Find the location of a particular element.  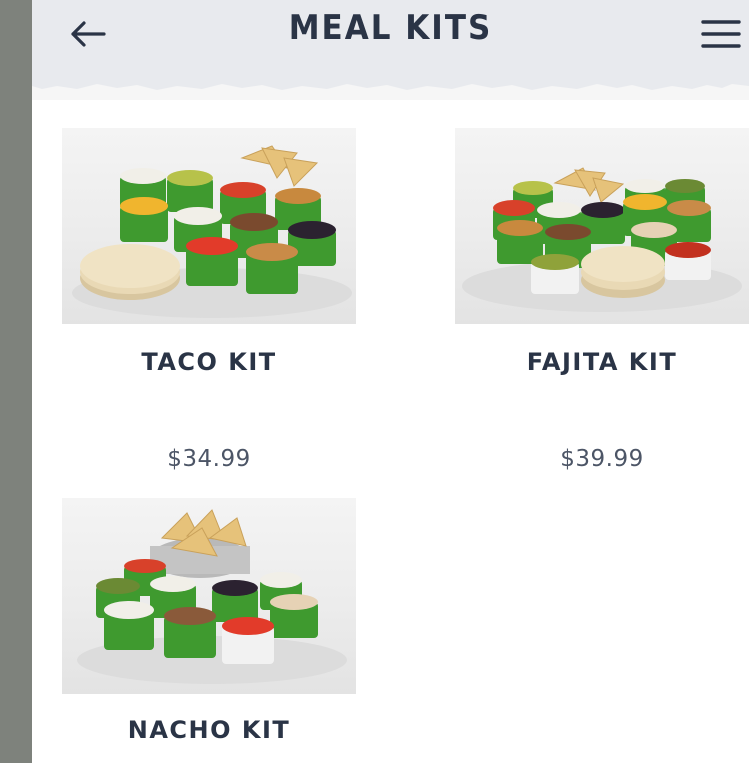

taco-kit-photo is located at coordinates (209, 226).